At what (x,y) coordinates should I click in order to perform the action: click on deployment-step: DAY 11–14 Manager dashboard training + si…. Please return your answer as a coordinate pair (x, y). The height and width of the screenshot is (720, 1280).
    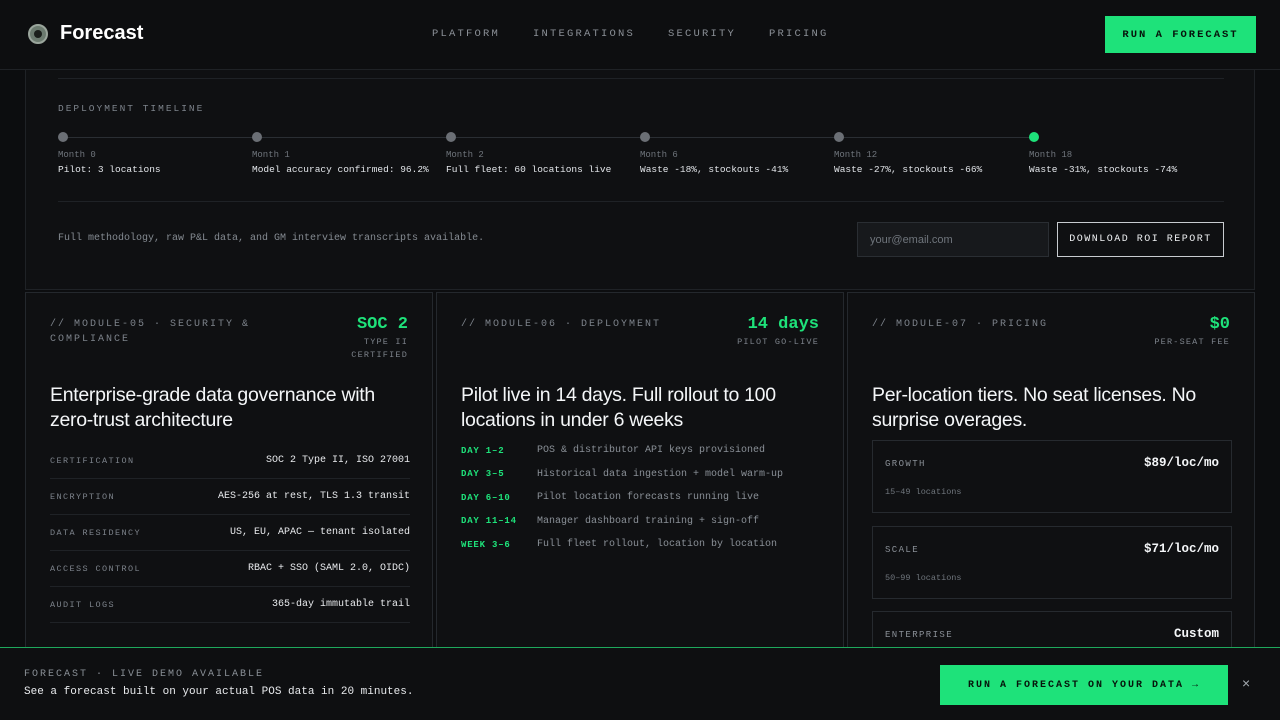
    Looking at the image, I should click on (622, 522).